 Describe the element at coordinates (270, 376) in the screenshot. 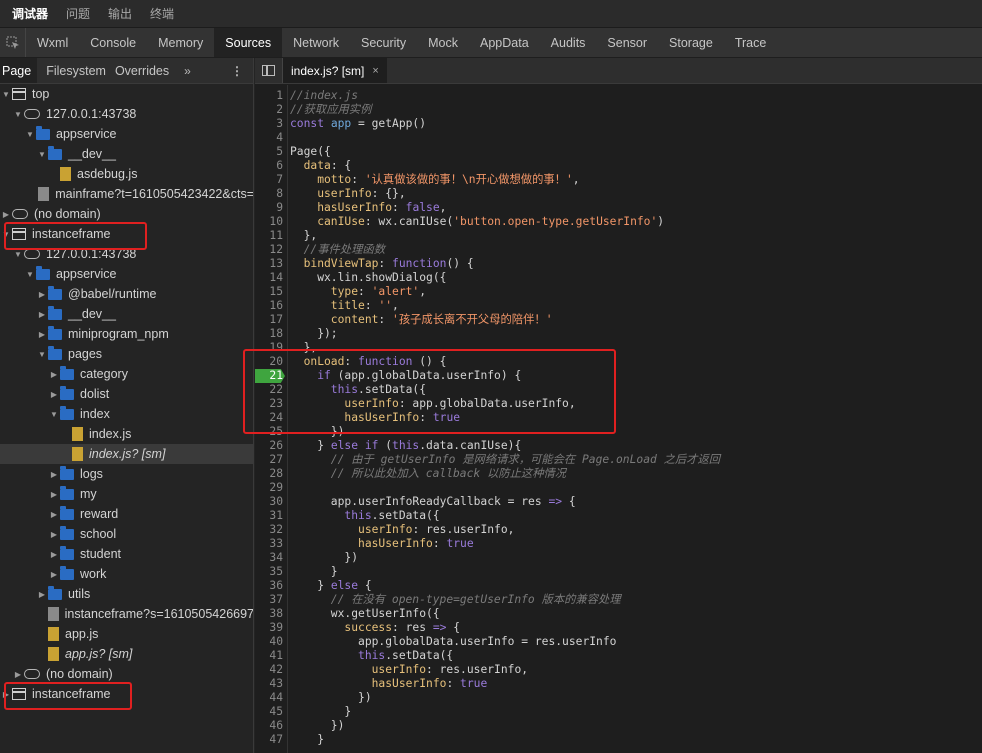

I see `breakpoint-line-number: 21` at that location.